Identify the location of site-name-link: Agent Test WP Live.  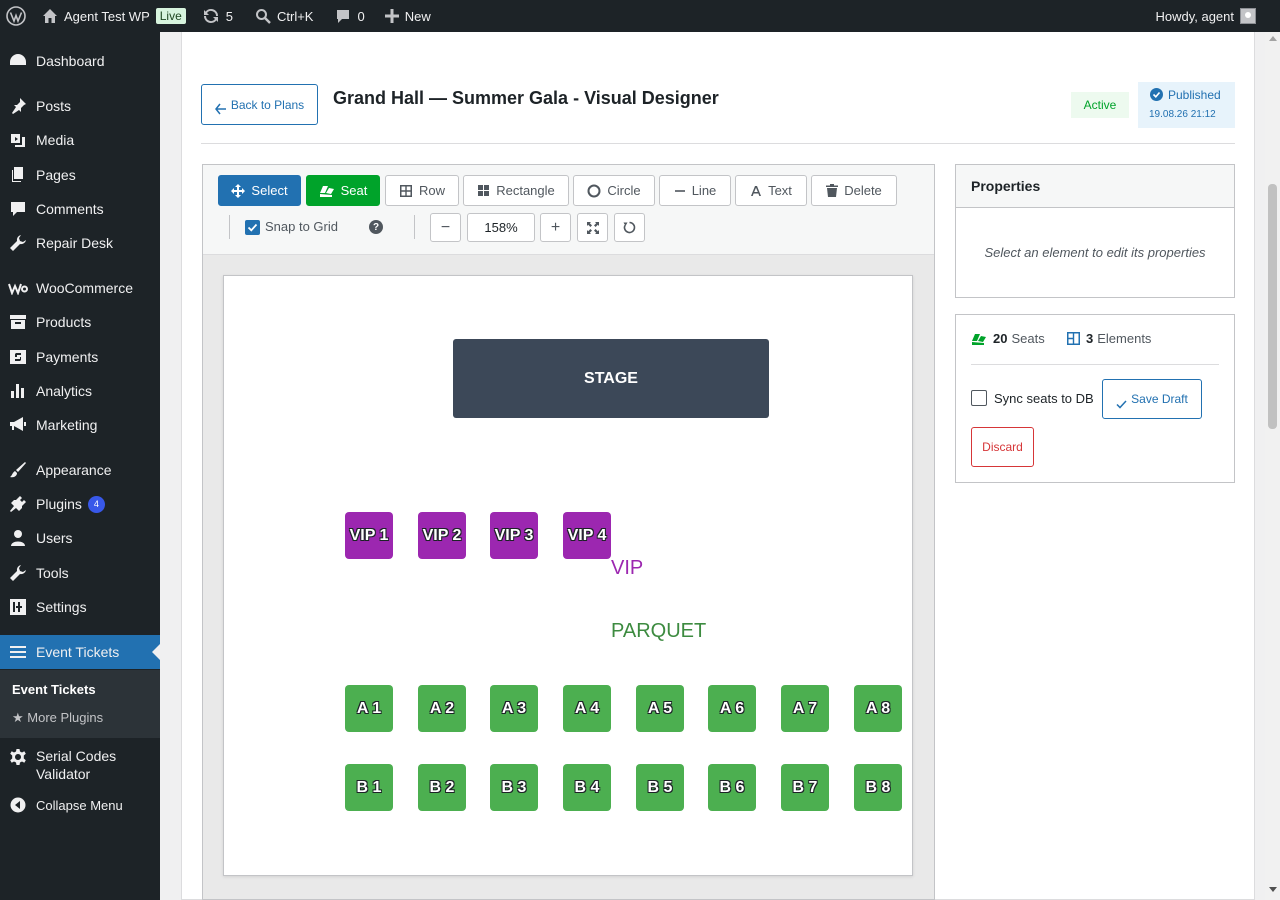
(114, 16).